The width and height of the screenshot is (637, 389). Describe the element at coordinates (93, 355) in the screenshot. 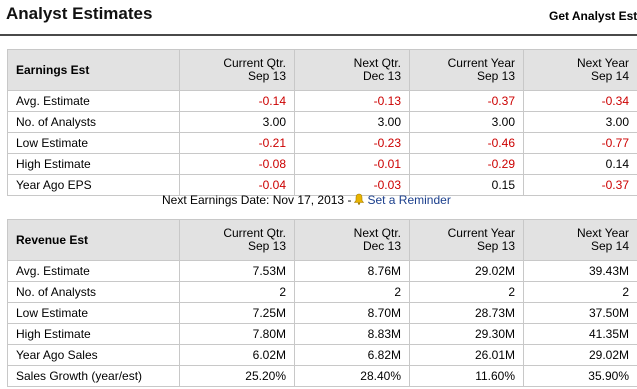

I see `row-label: Year Ago Sales` at that location.